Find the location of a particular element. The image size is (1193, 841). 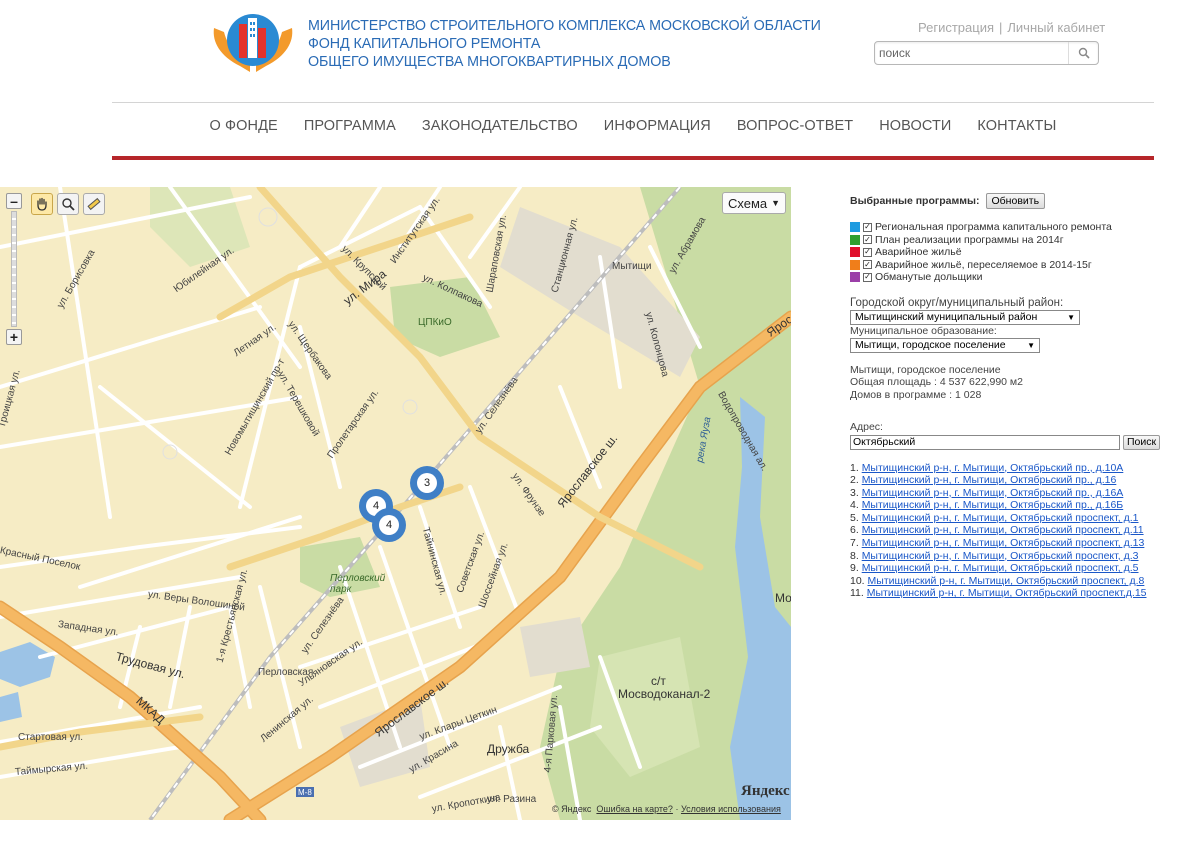

cluster-count: 4 is located at coordinates (389, 525).